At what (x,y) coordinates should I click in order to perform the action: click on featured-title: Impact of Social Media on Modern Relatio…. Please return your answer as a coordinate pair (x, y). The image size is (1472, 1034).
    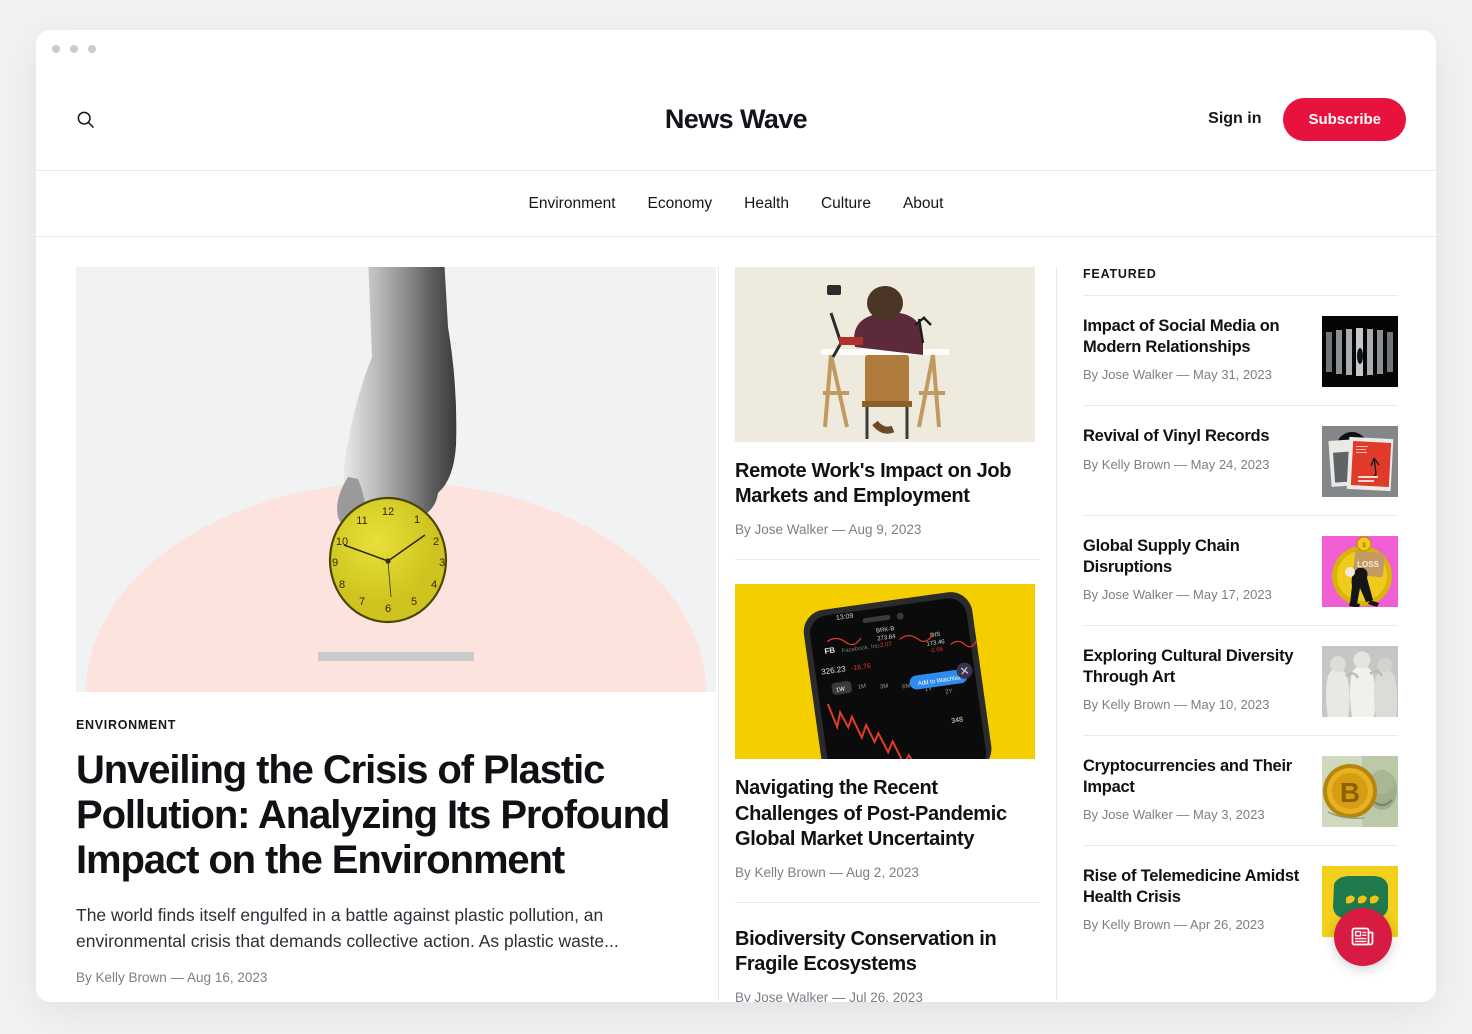
    Looking at the image, I should click on (1195, 336).